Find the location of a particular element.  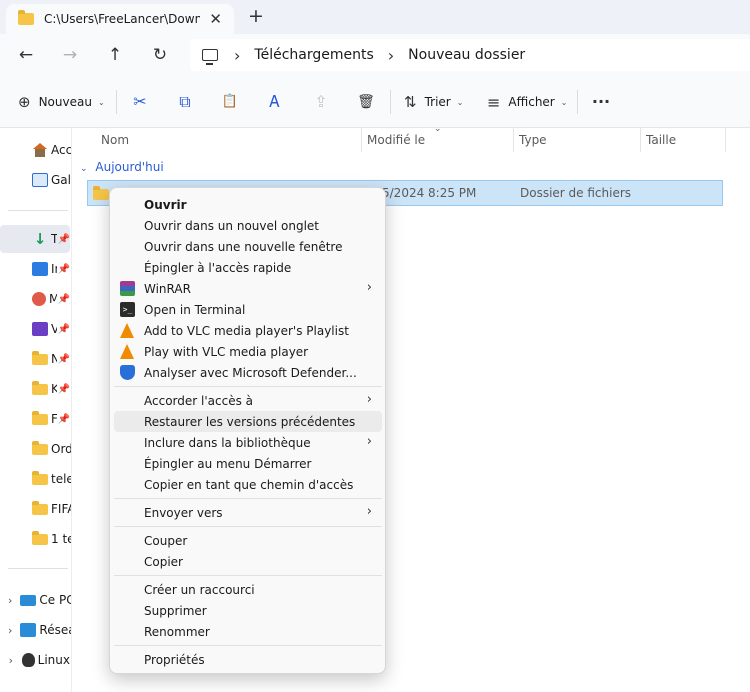

terminal-icon: >_ is located at coordinates (127, 309).